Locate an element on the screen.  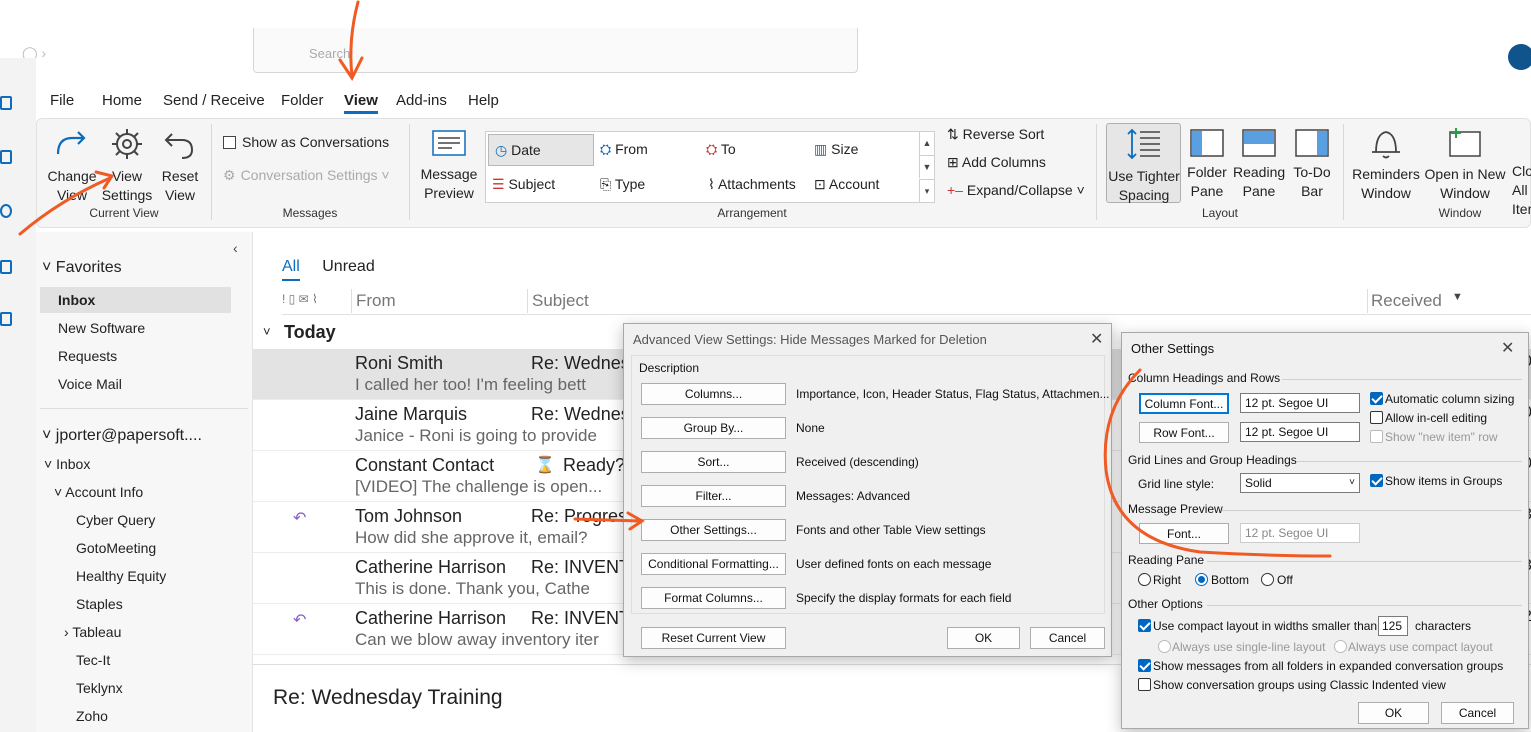
favorites-header: ˅ Favorites is located at coordinates (82, 268).